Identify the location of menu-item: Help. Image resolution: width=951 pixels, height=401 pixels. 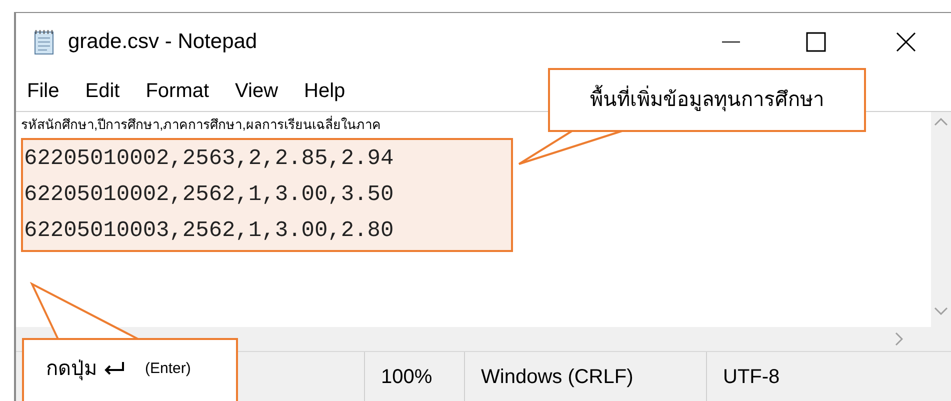
(325, 91).